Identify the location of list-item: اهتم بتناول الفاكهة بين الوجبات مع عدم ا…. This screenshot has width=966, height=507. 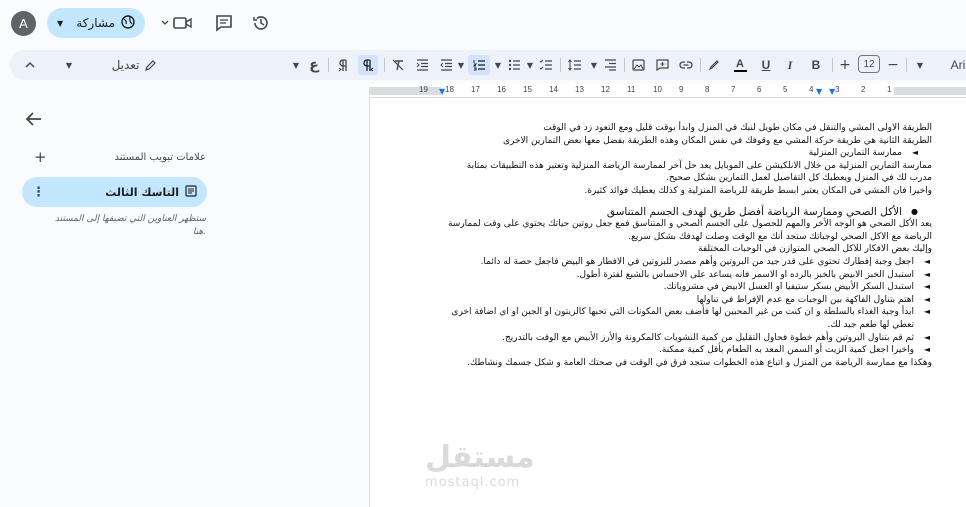
(687, 300).